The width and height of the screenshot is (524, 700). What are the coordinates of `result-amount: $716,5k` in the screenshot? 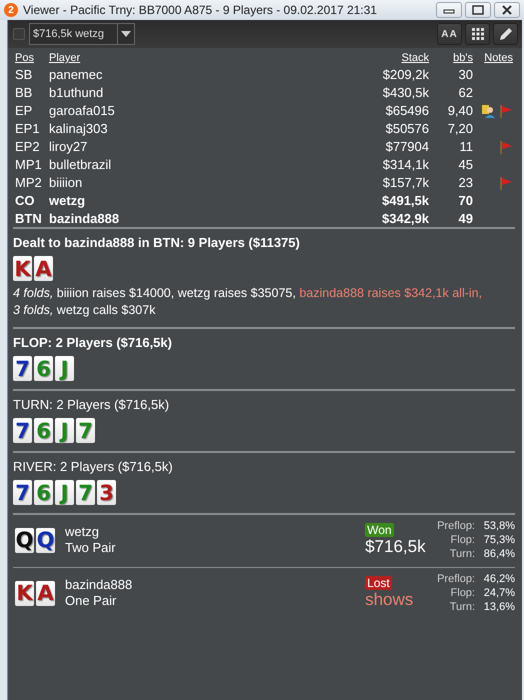 It's located at (395, 547).